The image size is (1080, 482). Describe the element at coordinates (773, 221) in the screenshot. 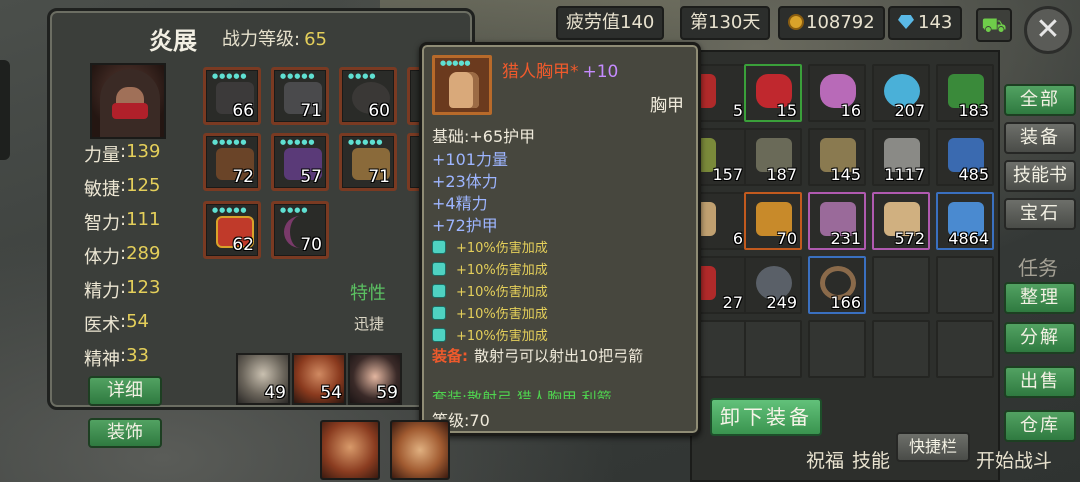

I see `inventory-slot: 70` at that location.